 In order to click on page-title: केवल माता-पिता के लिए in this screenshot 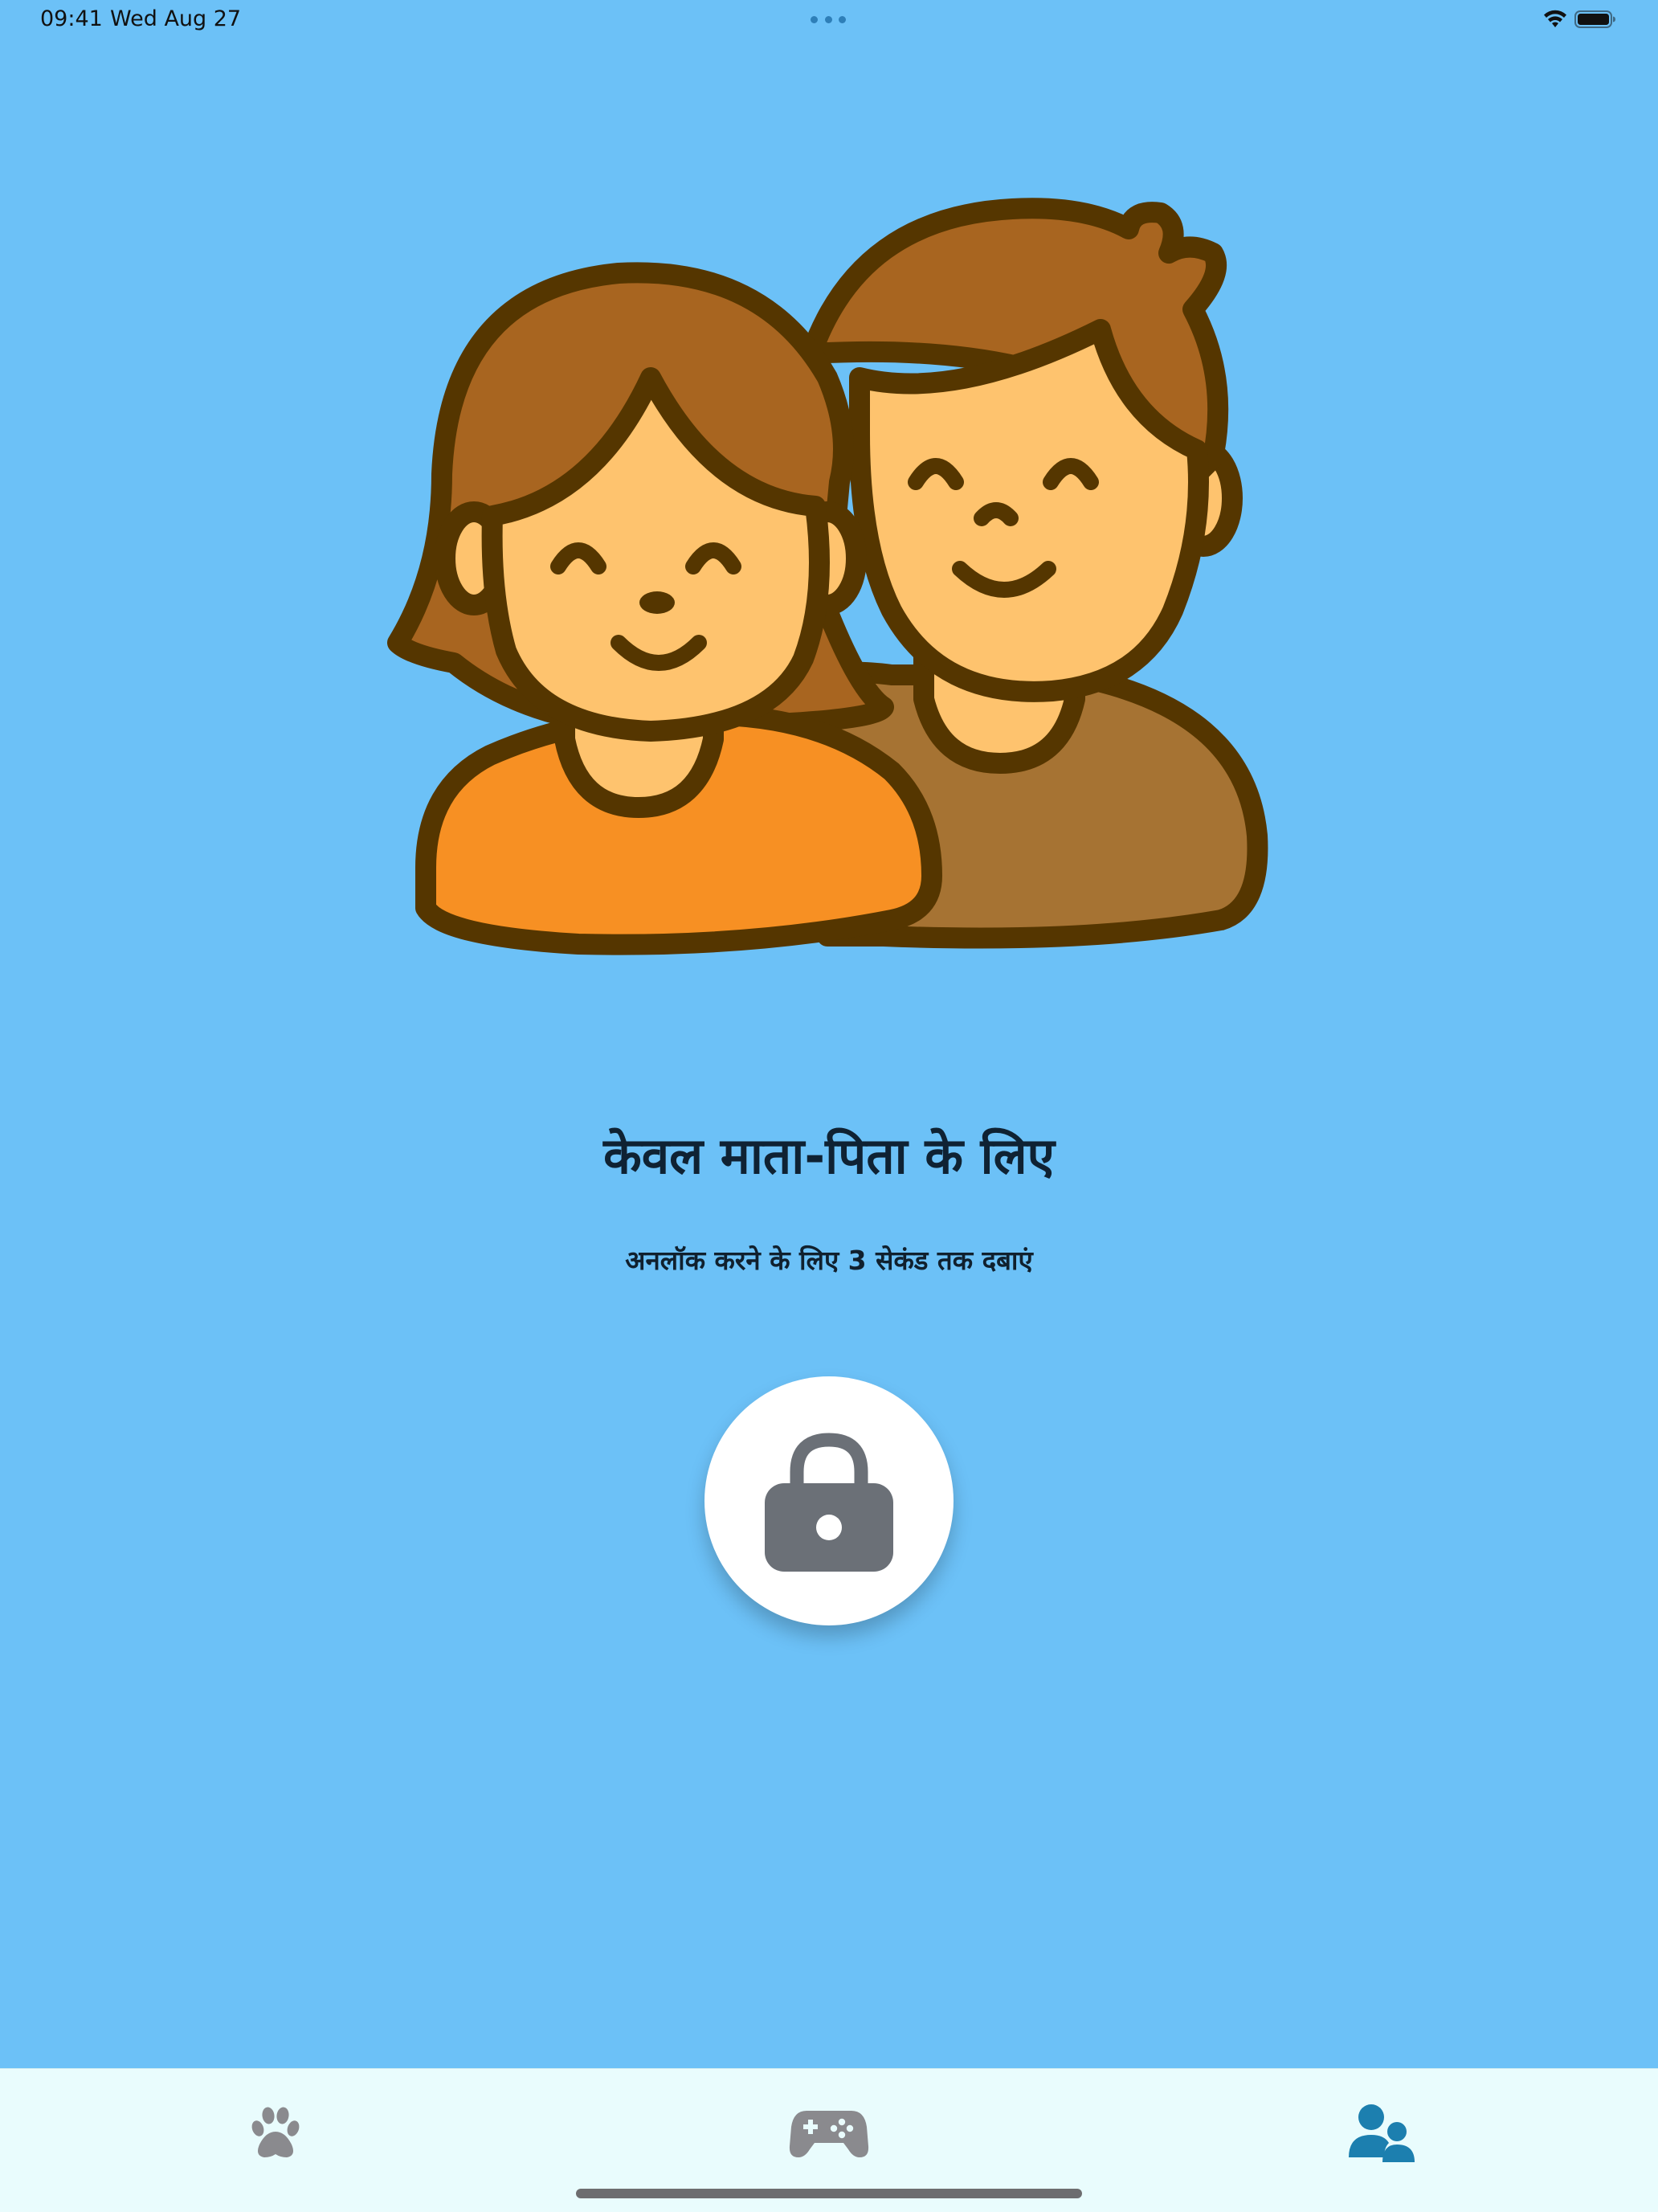, I will do `click(829, 1155)`.